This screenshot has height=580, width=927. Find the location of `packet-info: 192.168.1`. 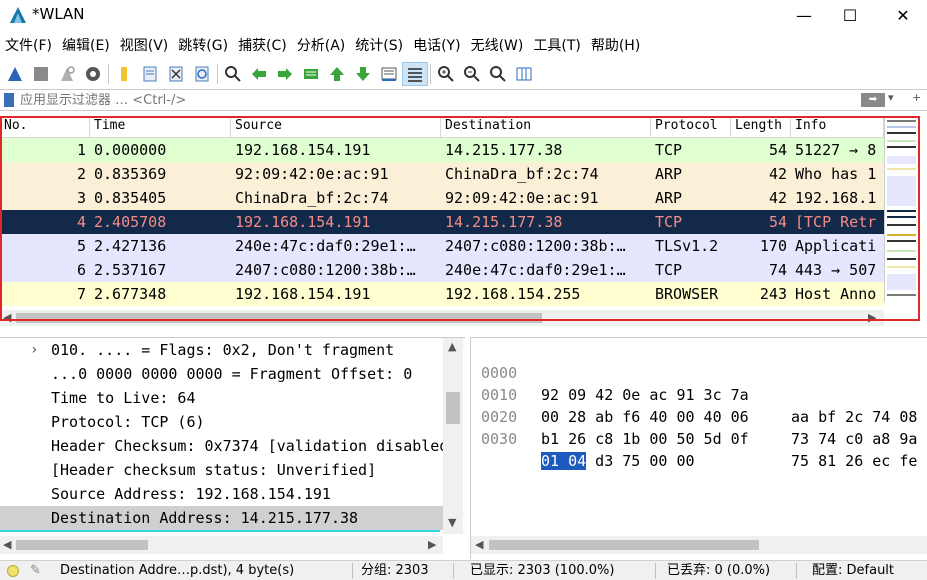

packet-info: 192.168.1 is located at coordinates (836, 198).